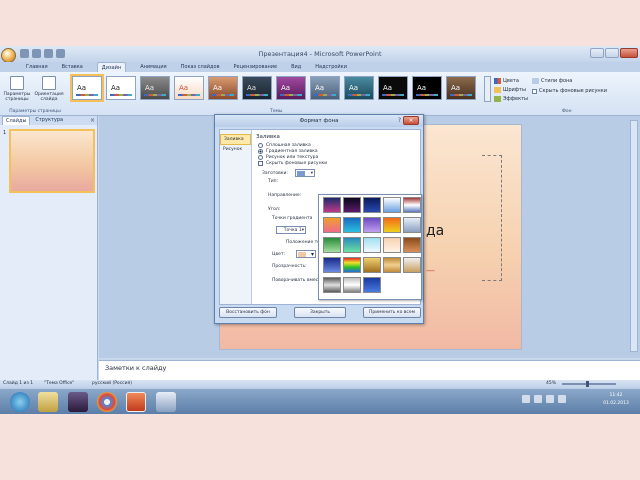 Image resolution: width=640 pixels, height=480 pixels. I want to click on apply-to-all-button: Применить ко всем, so click(392, 312).